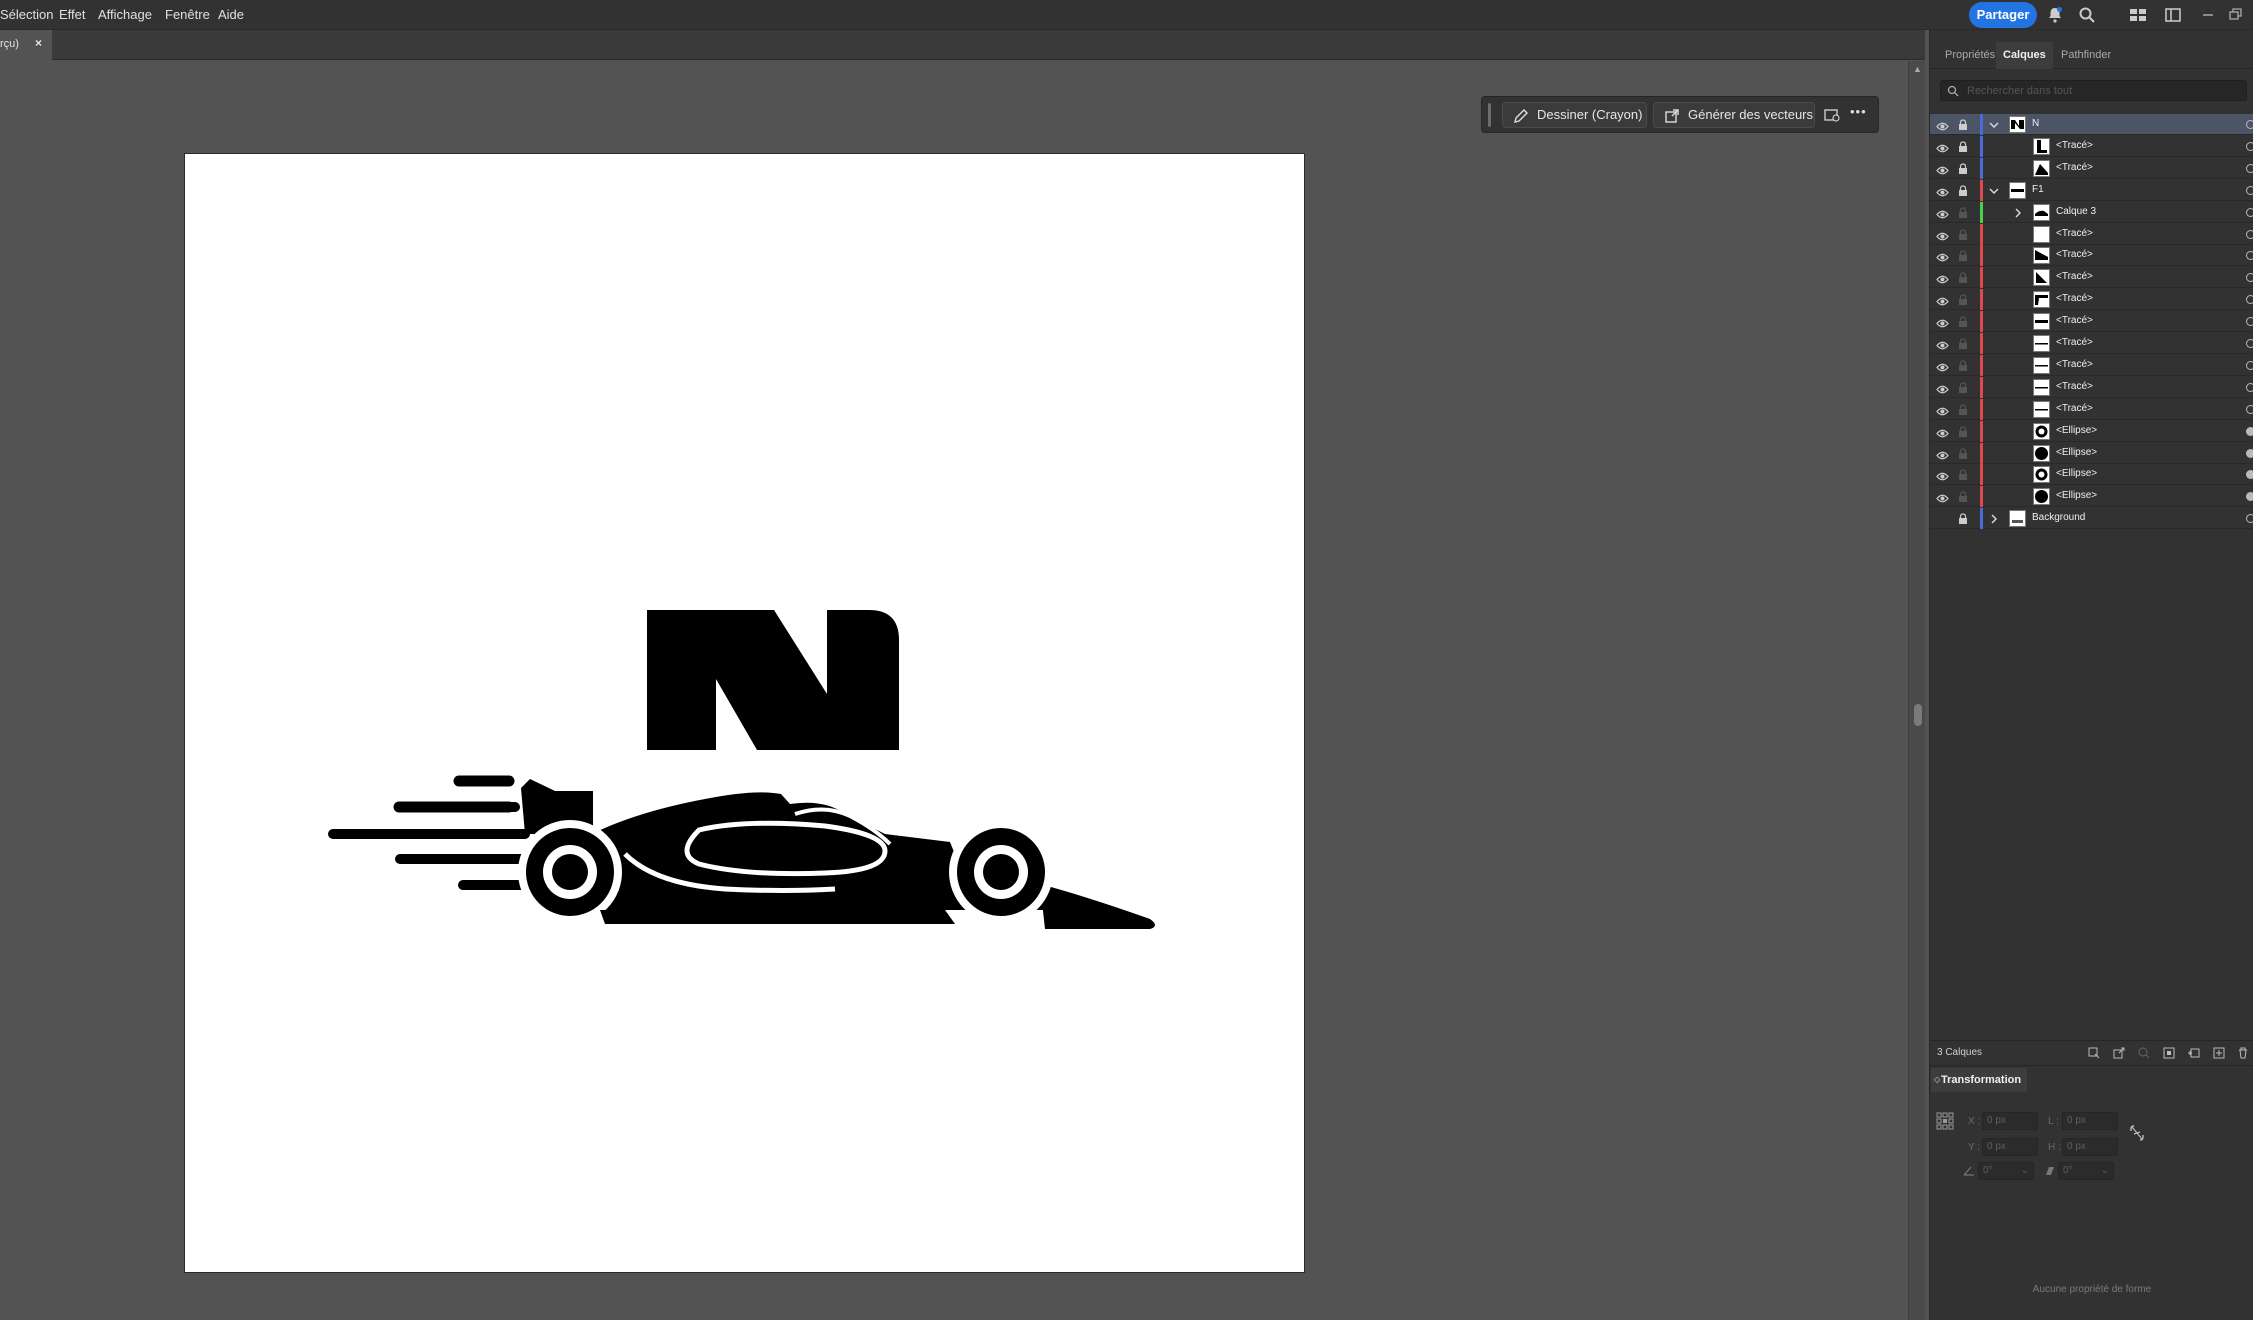  I want to click on close-tab-icon: ×, so click(38, 43).